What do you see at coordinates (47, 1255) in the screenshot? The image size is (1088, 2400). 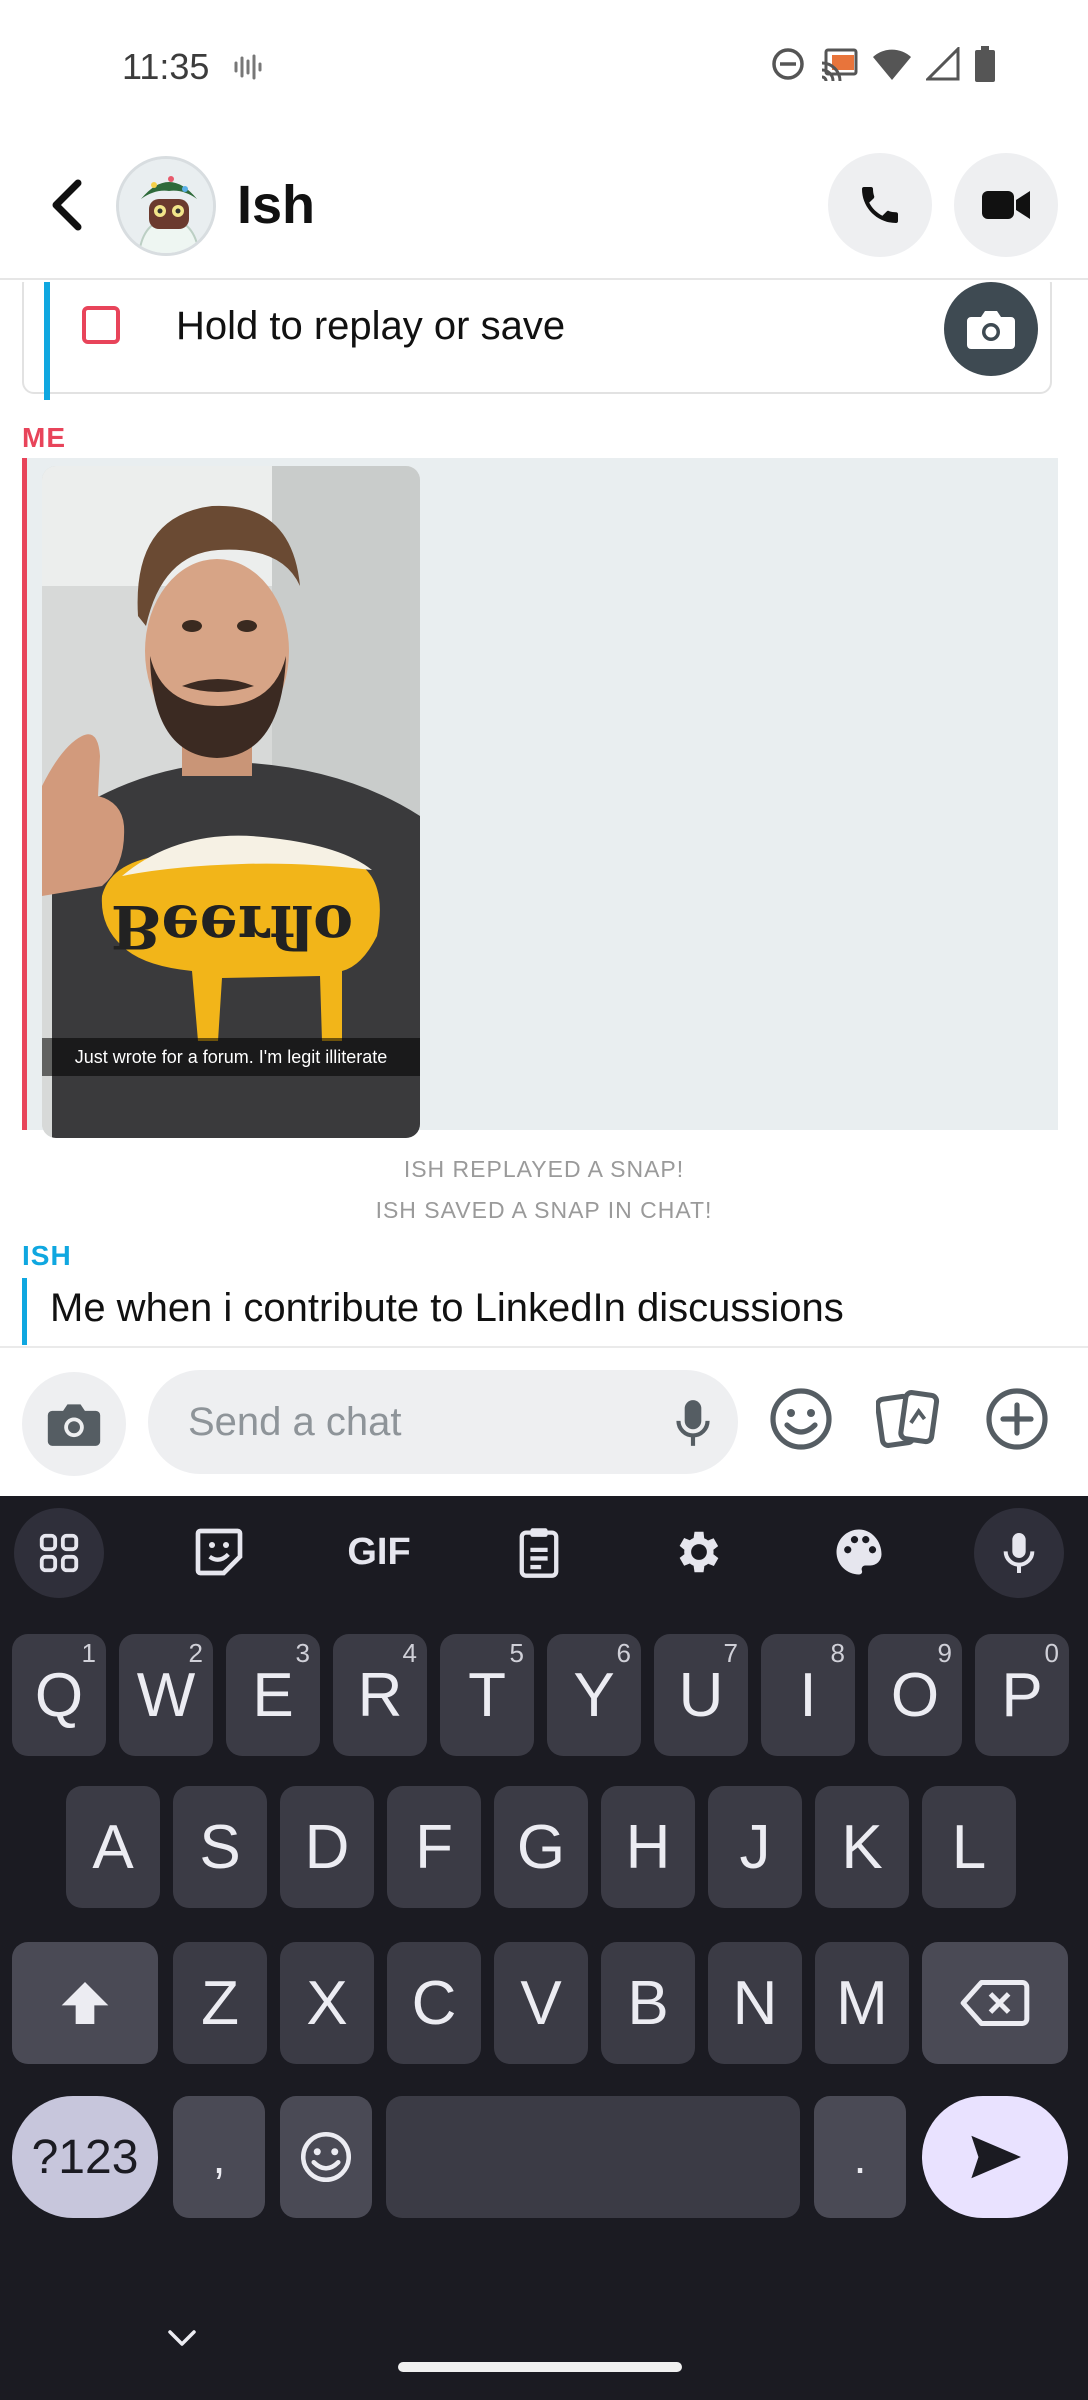 I see `sender-label-ish: ISH` at bounding box center [47, 1255].